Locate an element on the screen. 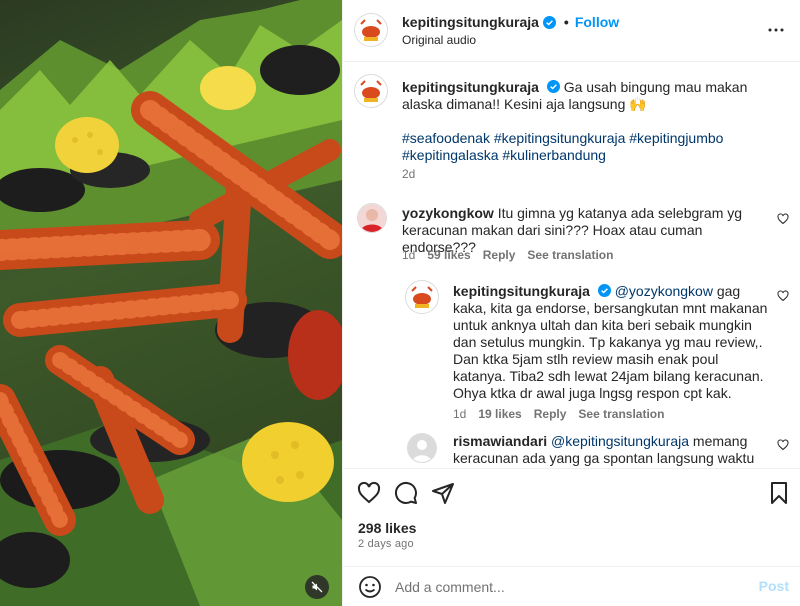 The height and width of the screenshot is (606, 800). likes-count: 298 likes is located at coordinates (387, 528).